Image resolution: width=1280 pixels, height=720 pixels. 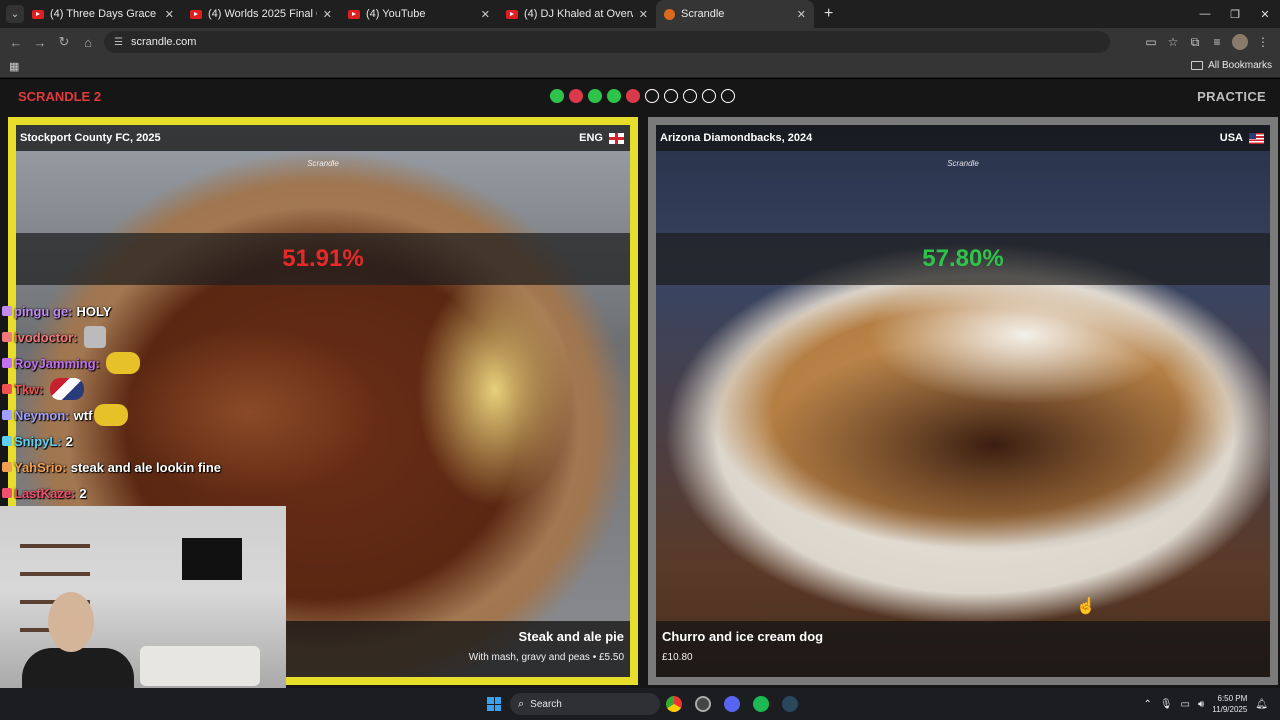 I want to click on window-close-icon: ✕, so click(x=1265, y=14).